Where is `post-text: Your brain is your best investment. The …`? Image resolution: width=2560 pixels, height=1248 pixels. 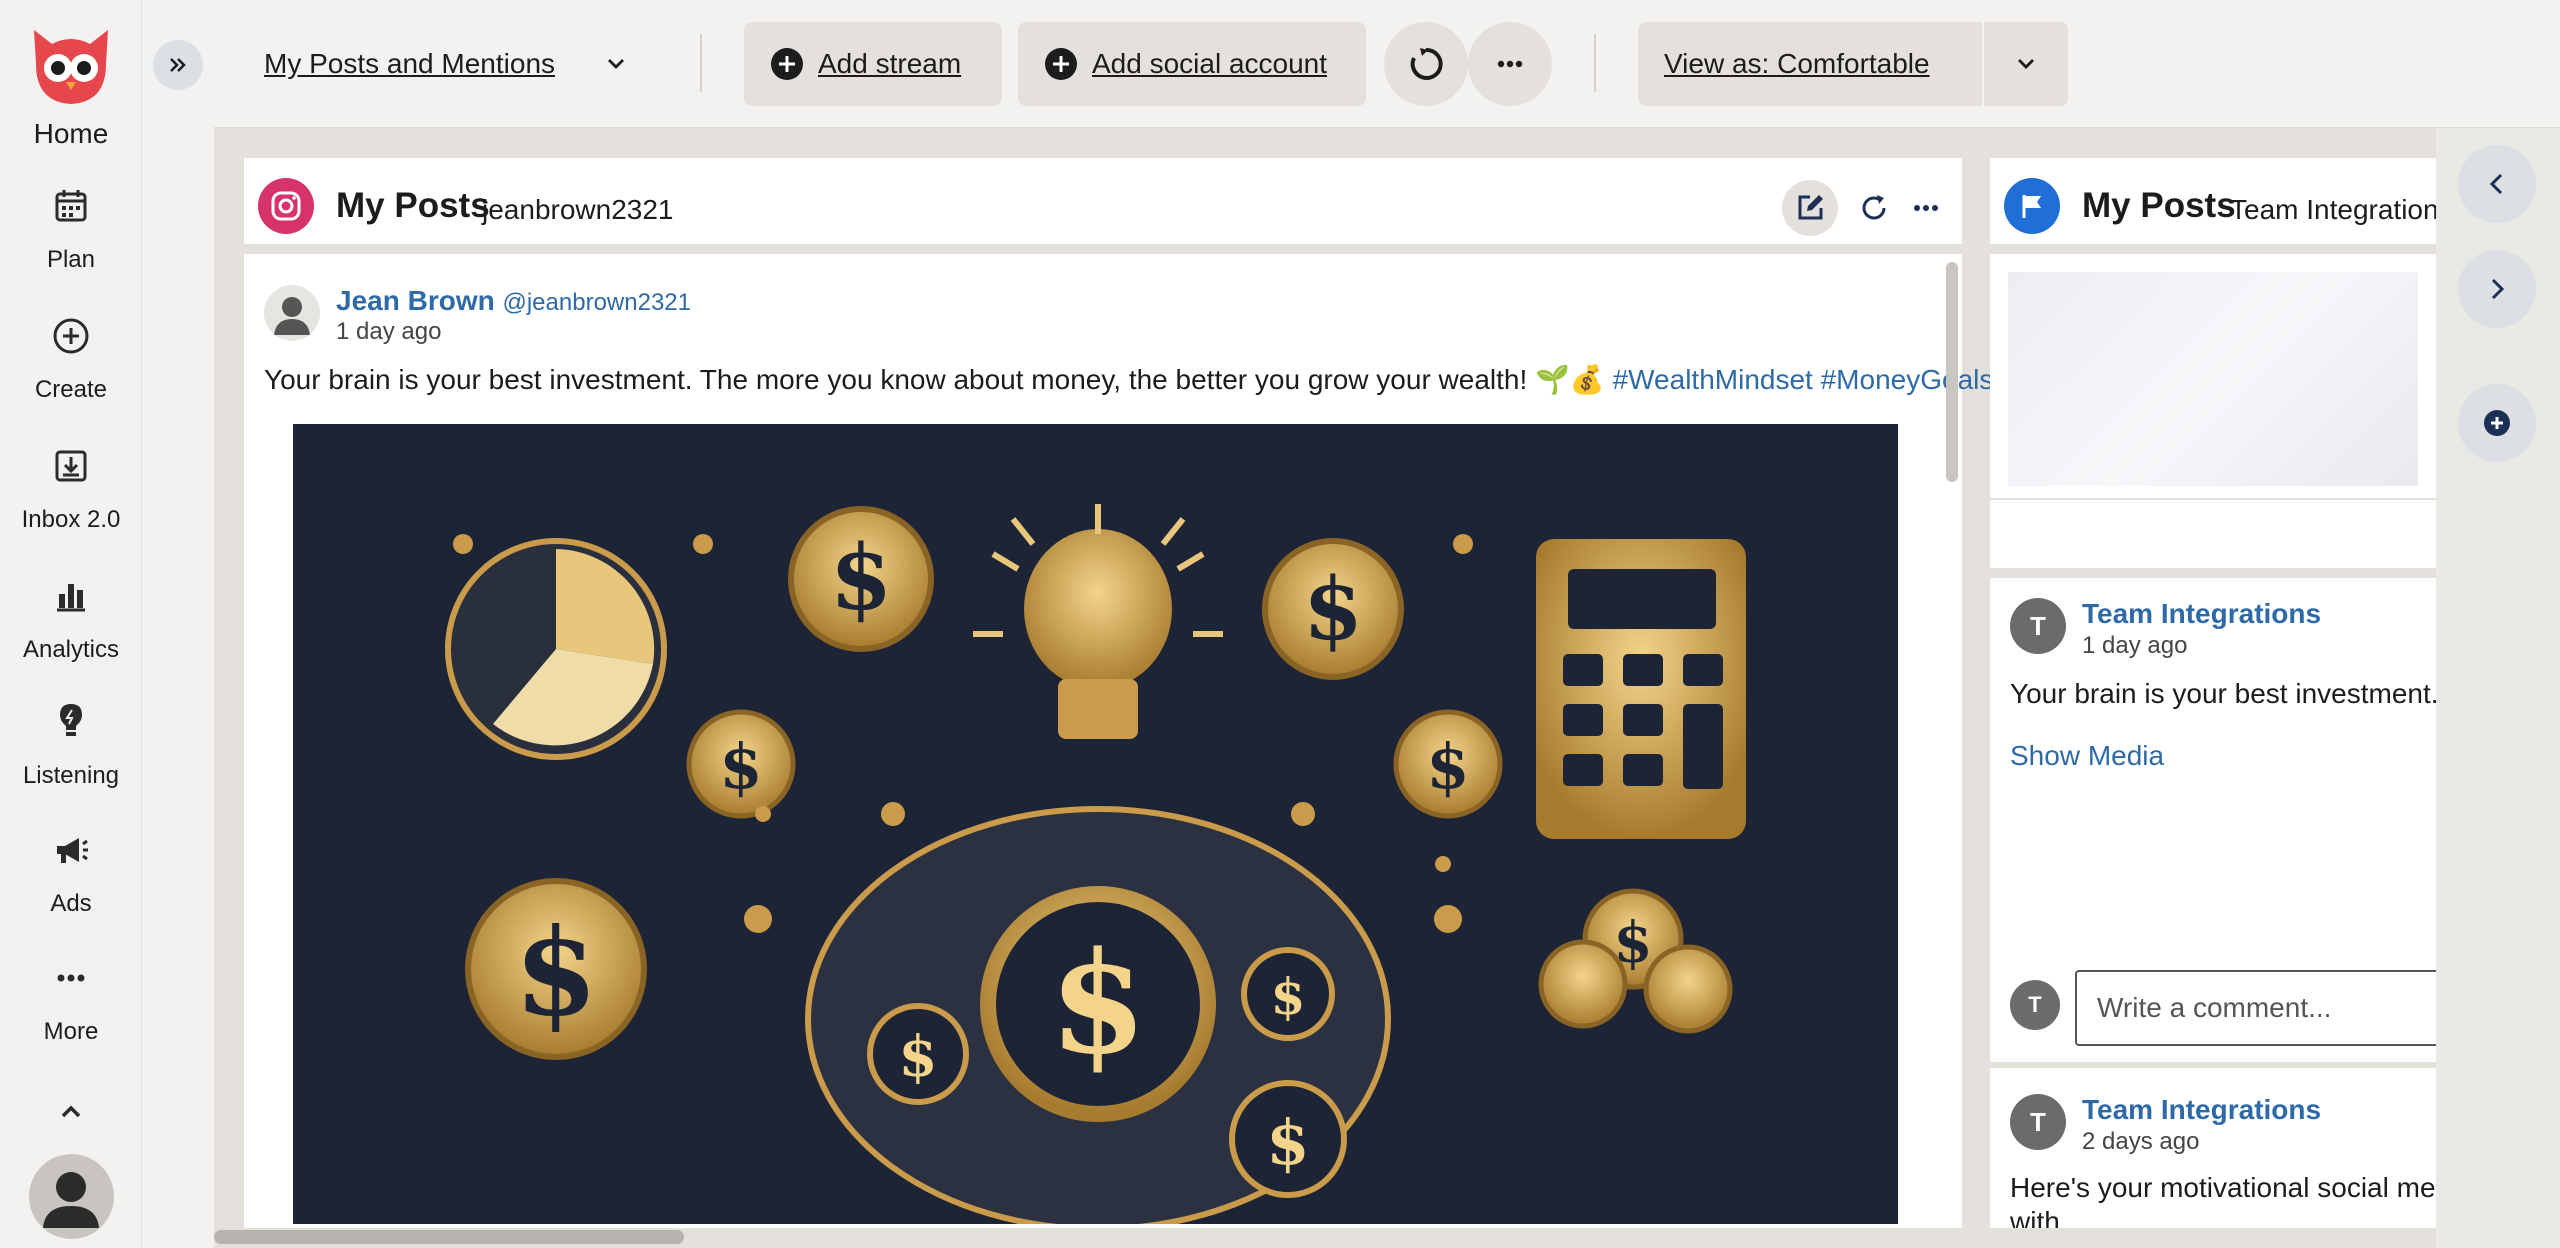 post-text: Your brain is your best investment. The … is located at coordinates (1129, 379).